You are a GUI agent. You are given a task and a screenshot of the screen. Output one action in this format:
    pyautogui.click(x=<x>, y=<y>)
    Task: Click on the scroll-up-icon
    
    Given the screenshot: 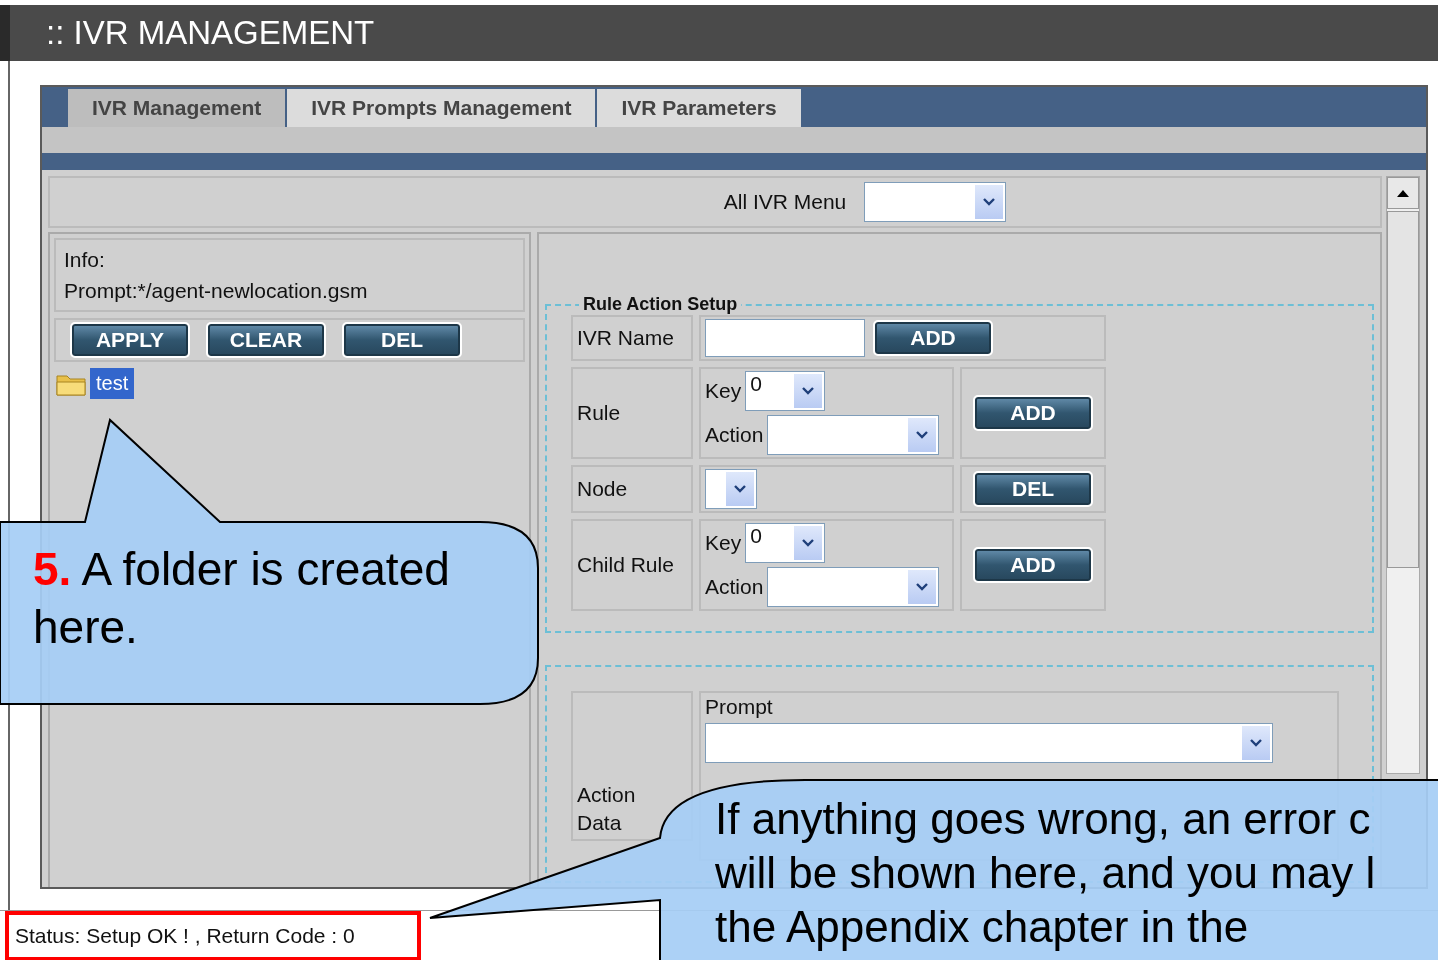 What is the action you would take?
    pyautogui.click(x=1403, y=193)
    